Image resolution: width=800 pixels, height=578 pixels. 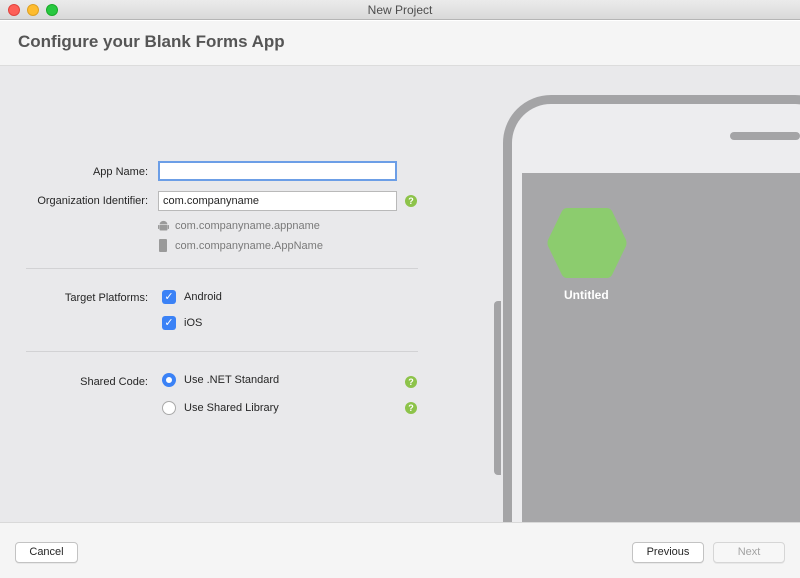 I want to click on footer-bar: Cancel Previous Next, so click(x=400, y=550).